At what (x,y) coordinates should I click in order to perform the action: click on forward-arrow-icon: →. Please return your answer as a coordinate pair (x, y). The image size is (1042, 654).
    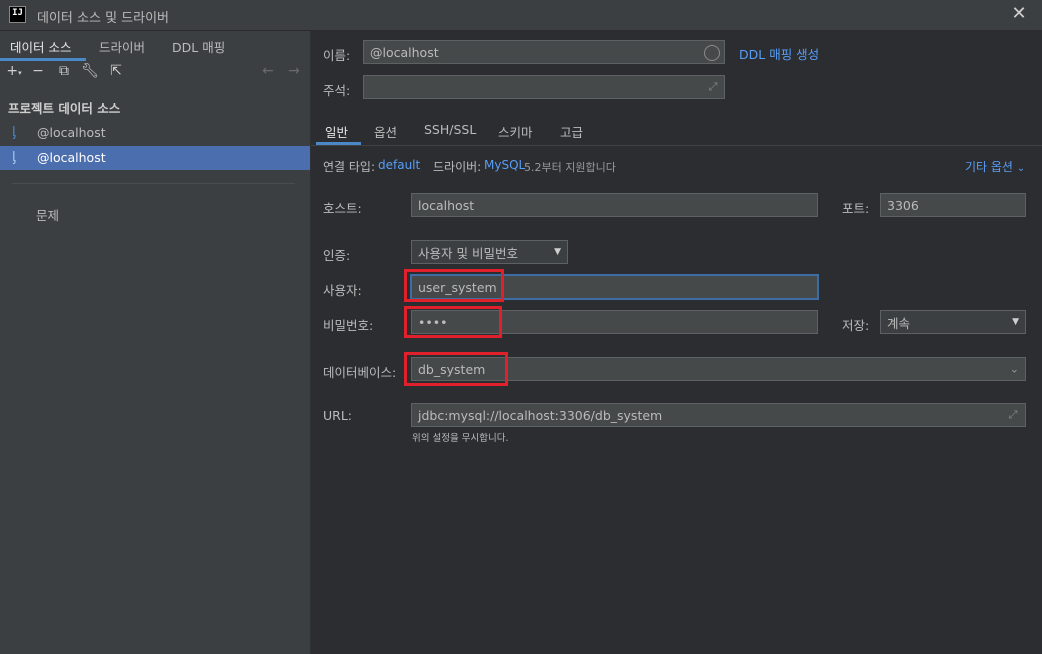
    Looking at the image, I should click on (294, 71).